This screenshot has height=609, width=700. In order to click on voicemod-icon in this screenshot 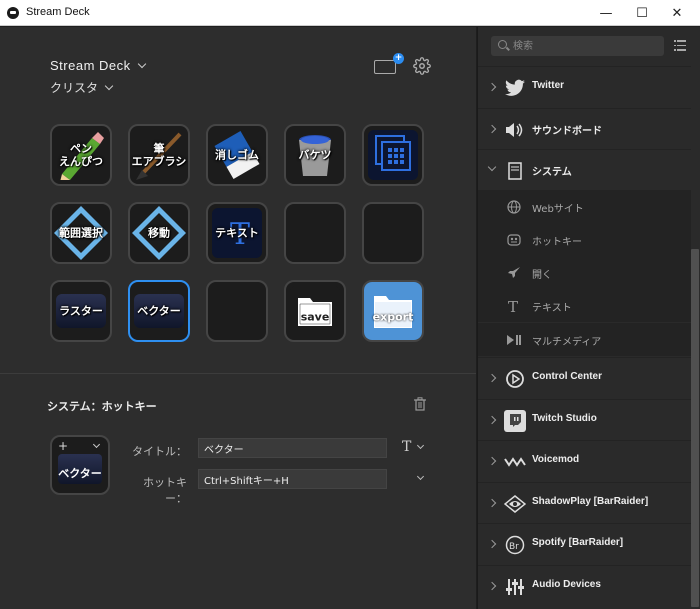, I will do `click(515, 462)`.